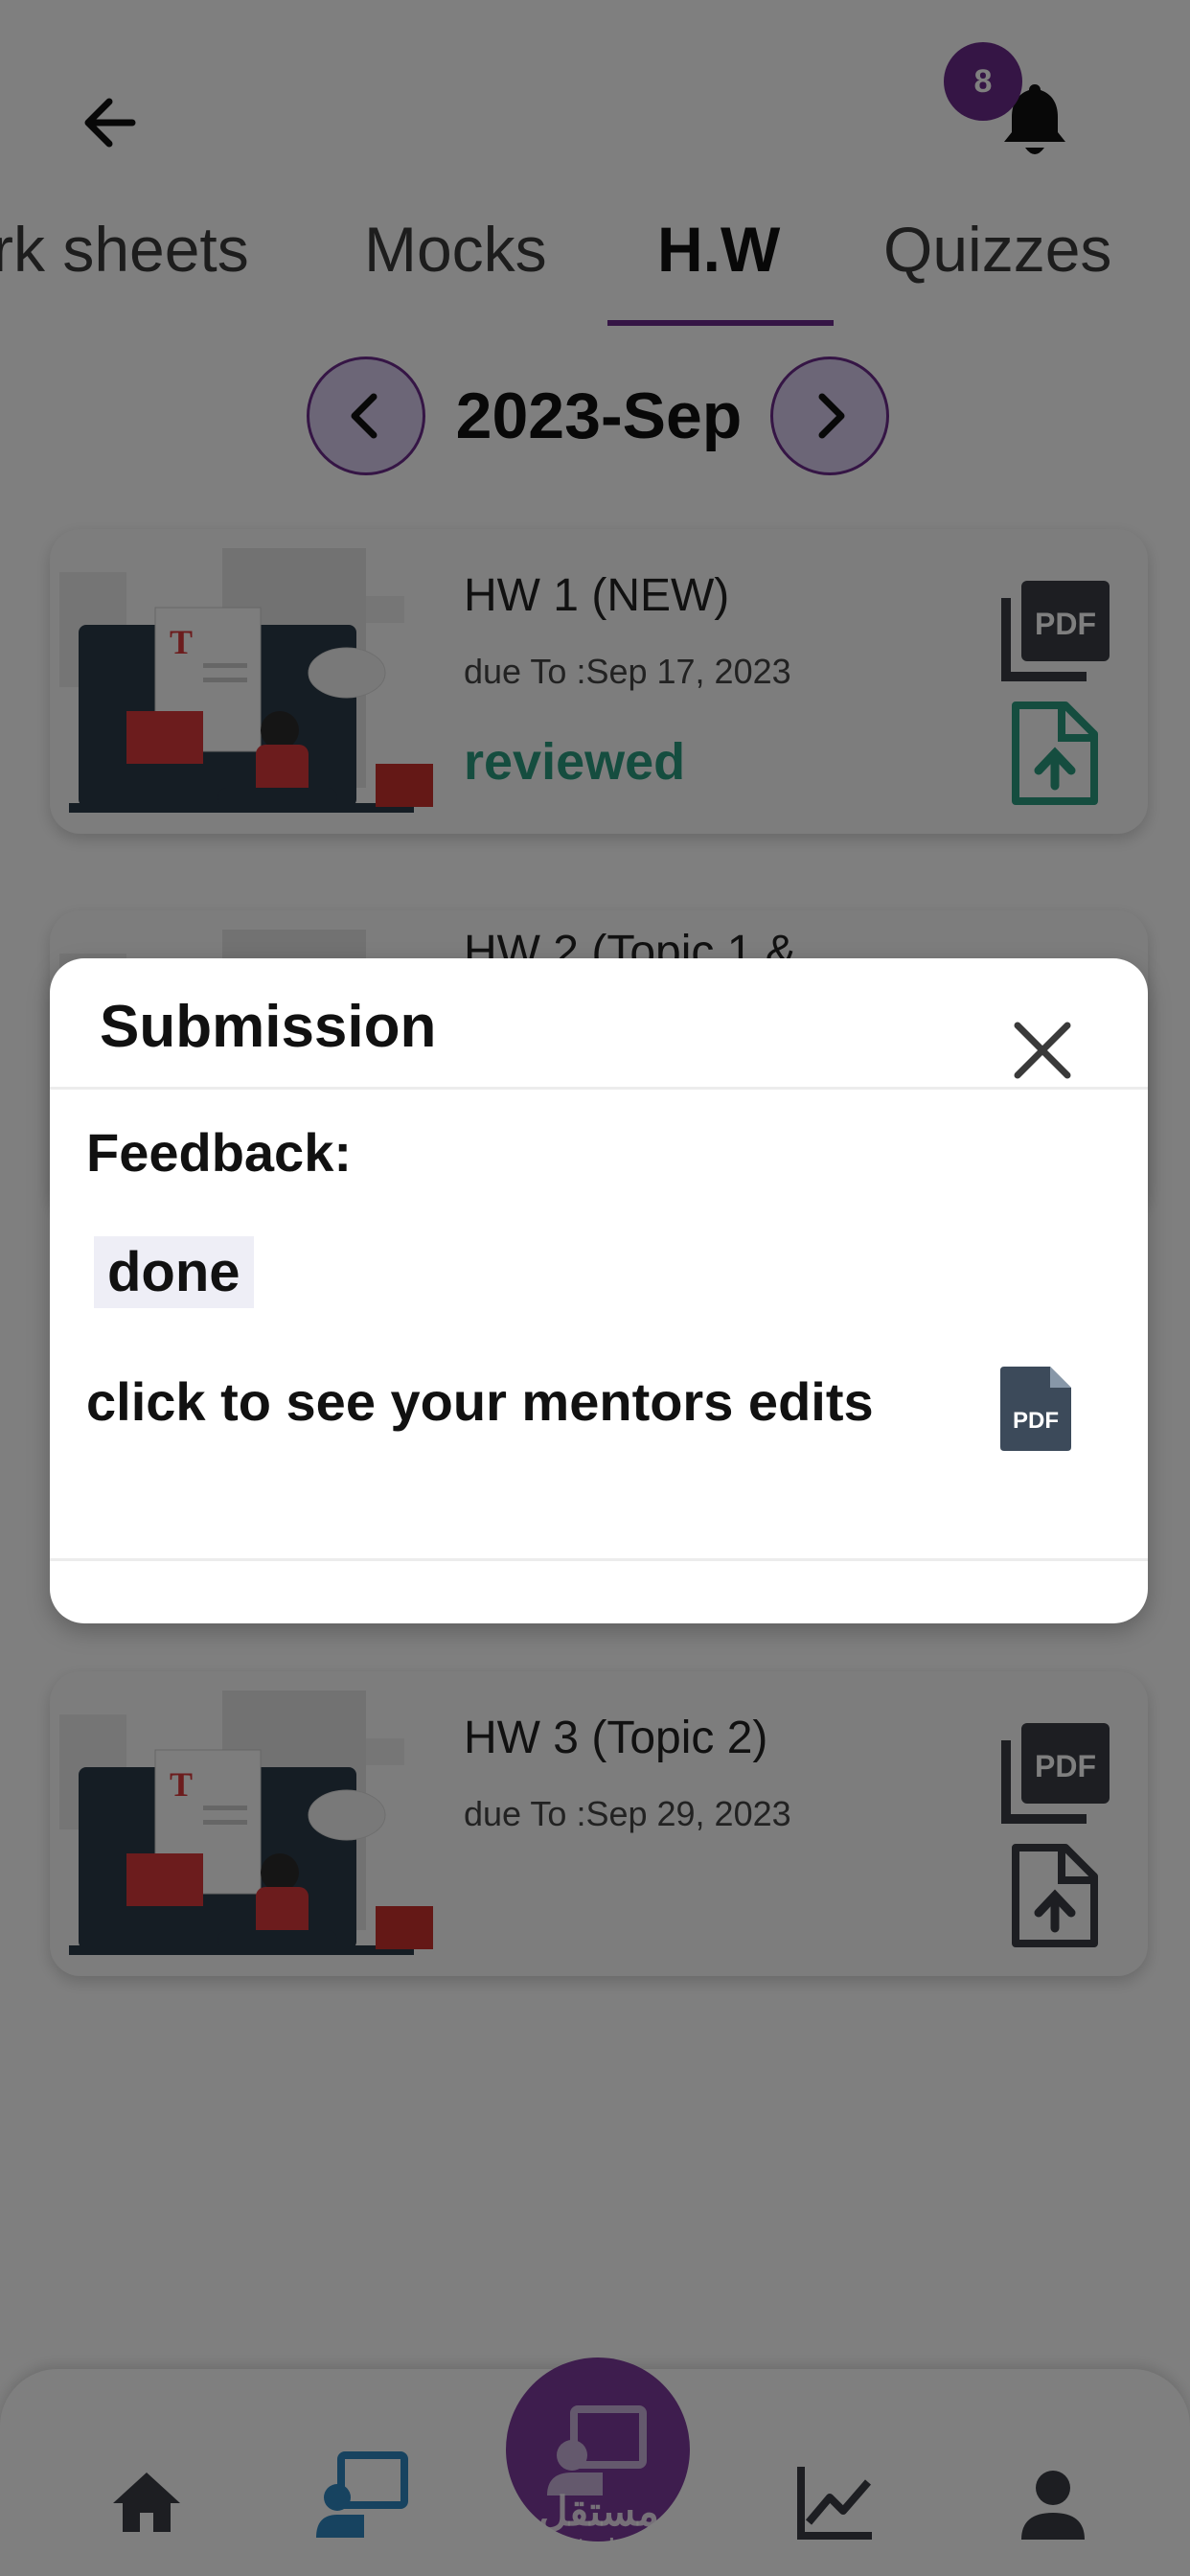  What do you see at coordinates (219, 1153) in the screenshot?
I see `feedback-label: Feedback:` at bounding box center [219, 1153].